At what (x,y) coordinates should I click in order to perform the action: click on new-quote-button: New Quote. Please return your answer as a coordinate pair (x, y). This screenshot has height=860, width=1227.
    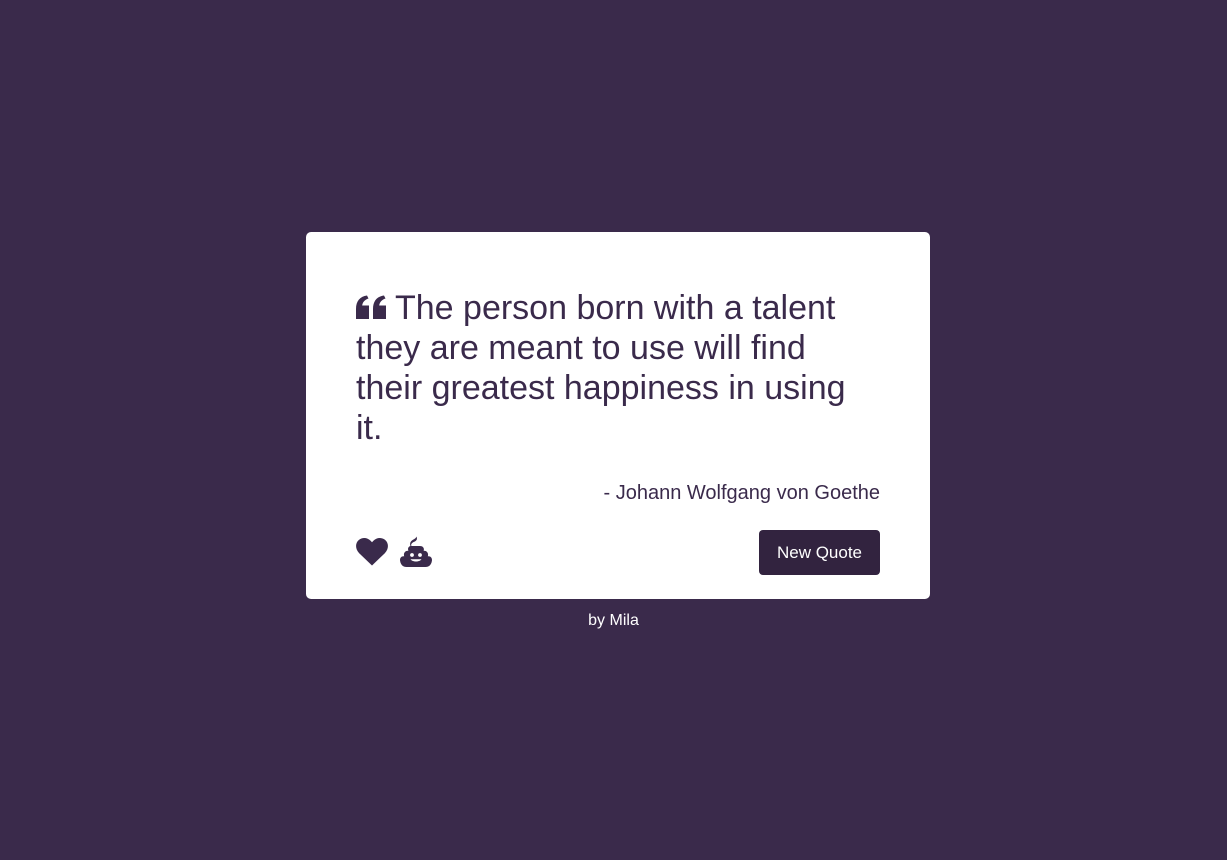
    Looking at the image, I should click on (819, 552).